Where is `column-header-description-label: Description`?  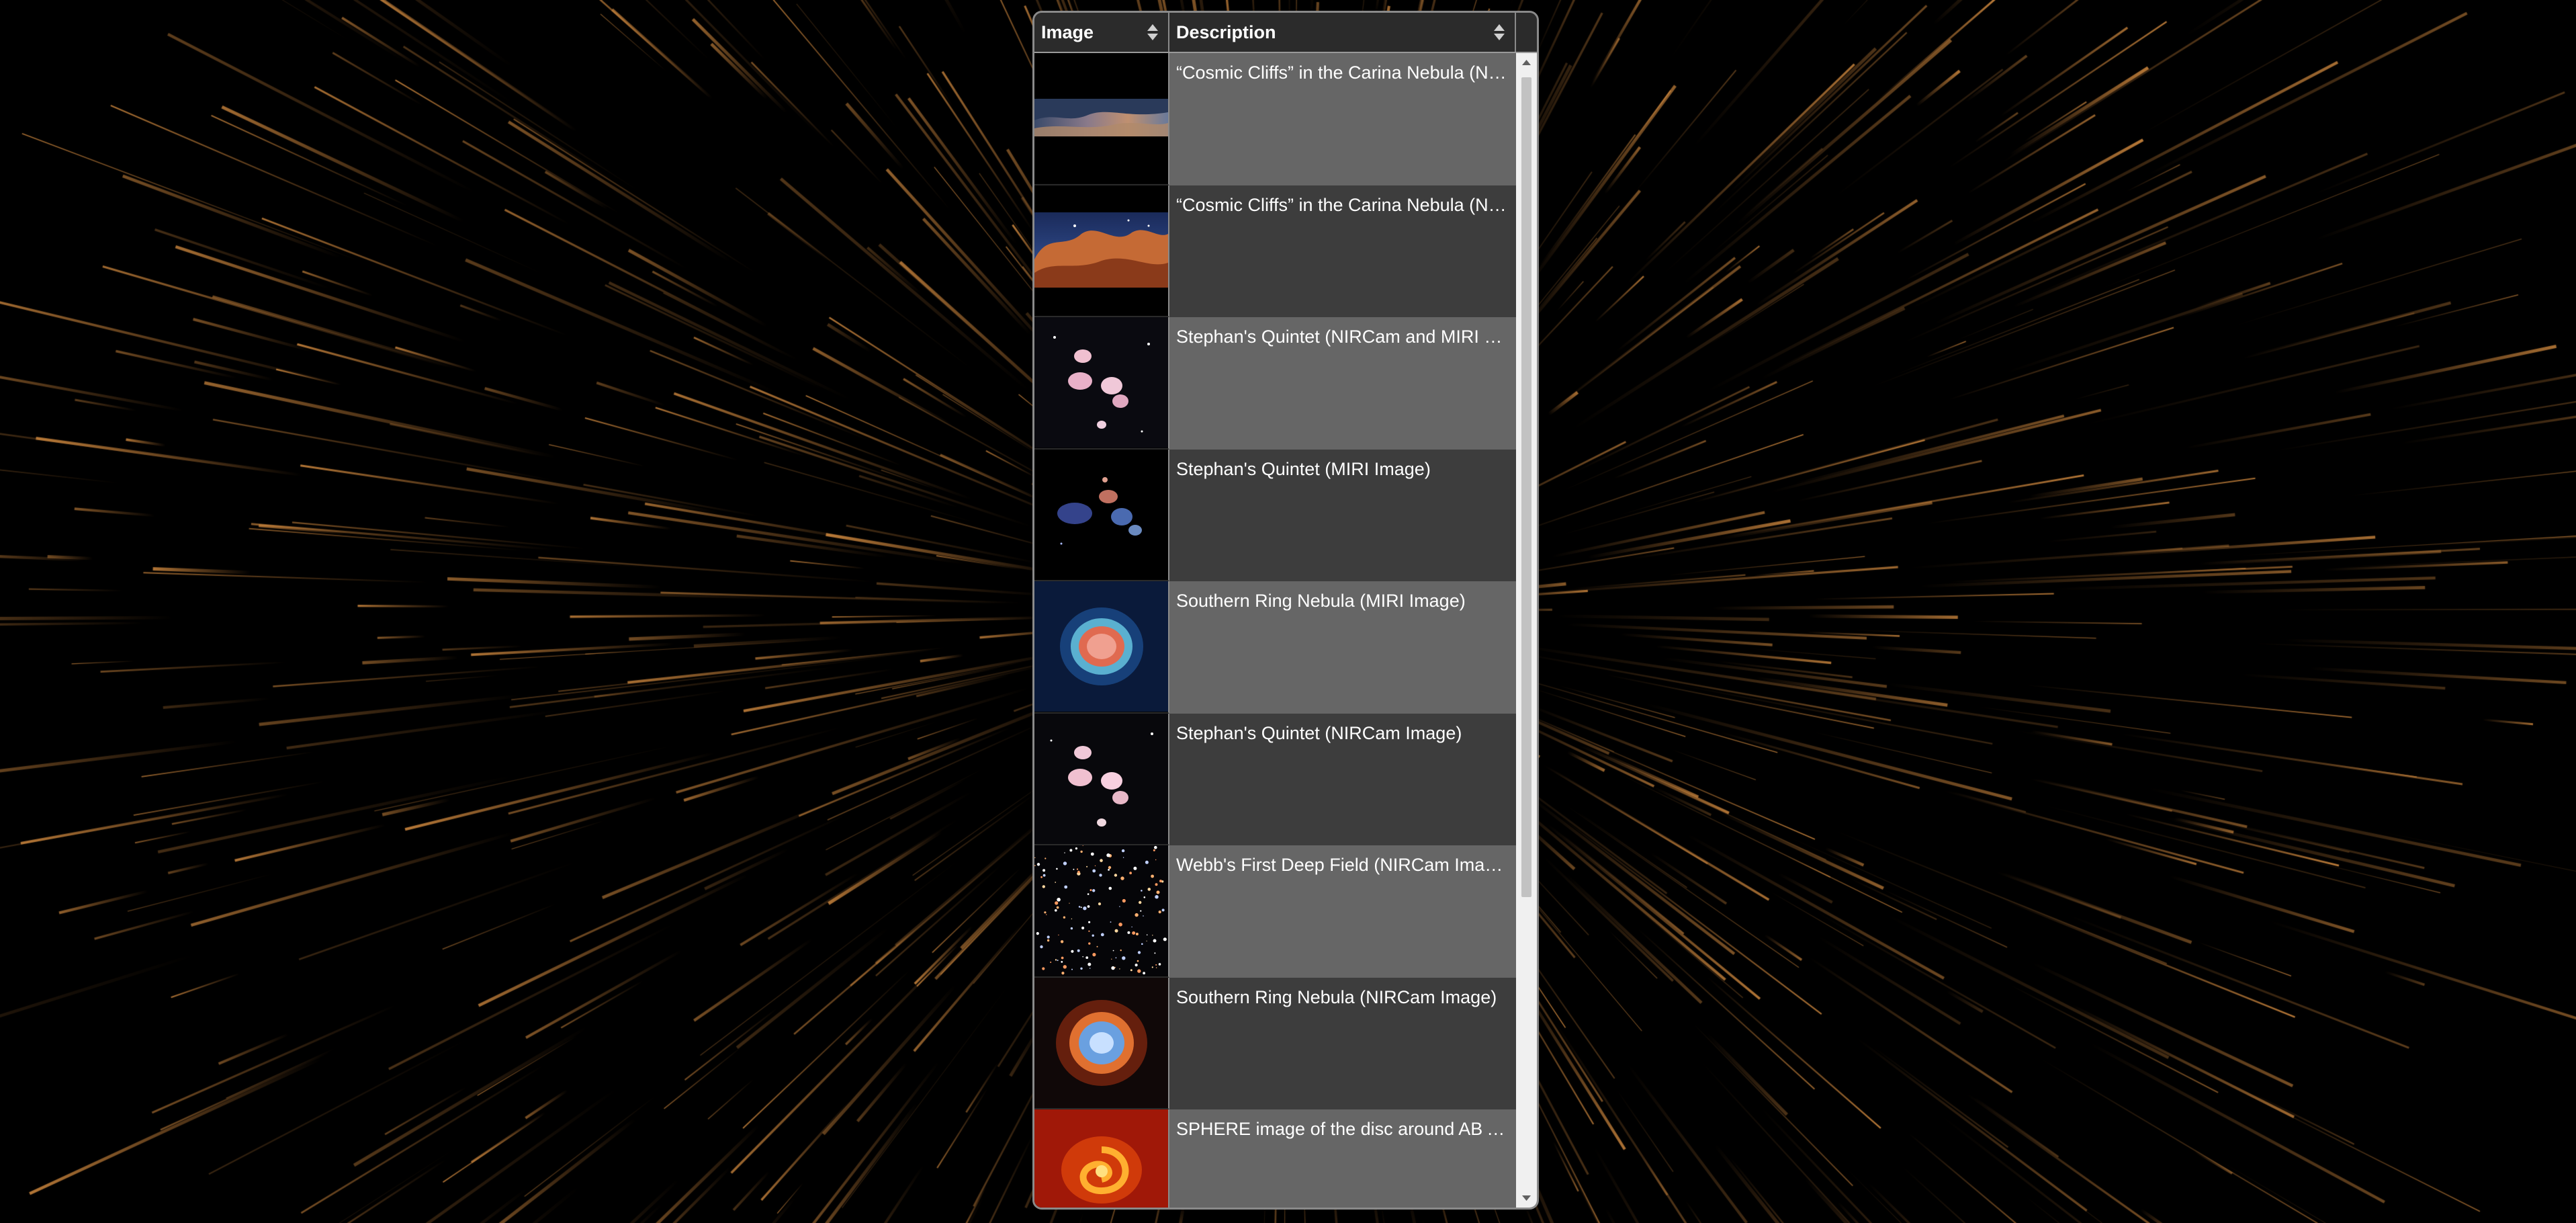
column-header-description-label: Description is located at coordinates (1226, 32).